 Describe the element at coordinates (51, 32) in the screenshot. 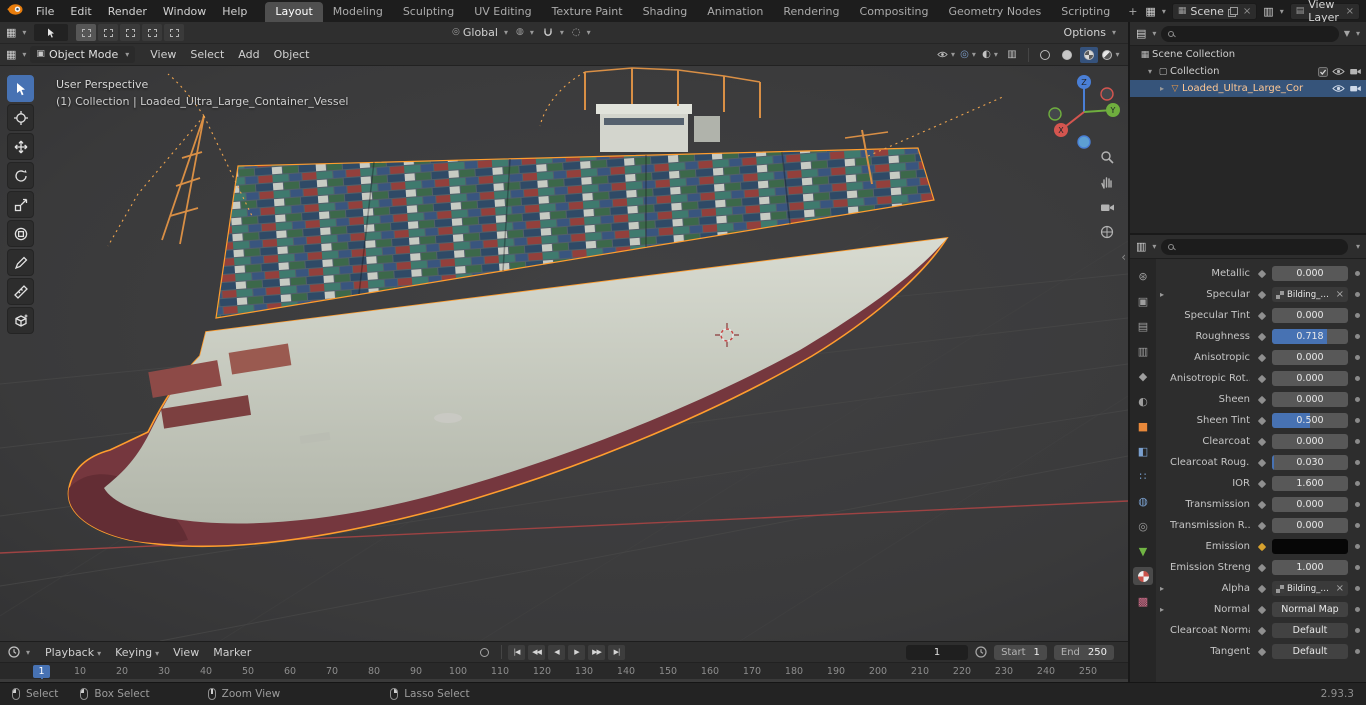

I see `active-tool-button` at that location.